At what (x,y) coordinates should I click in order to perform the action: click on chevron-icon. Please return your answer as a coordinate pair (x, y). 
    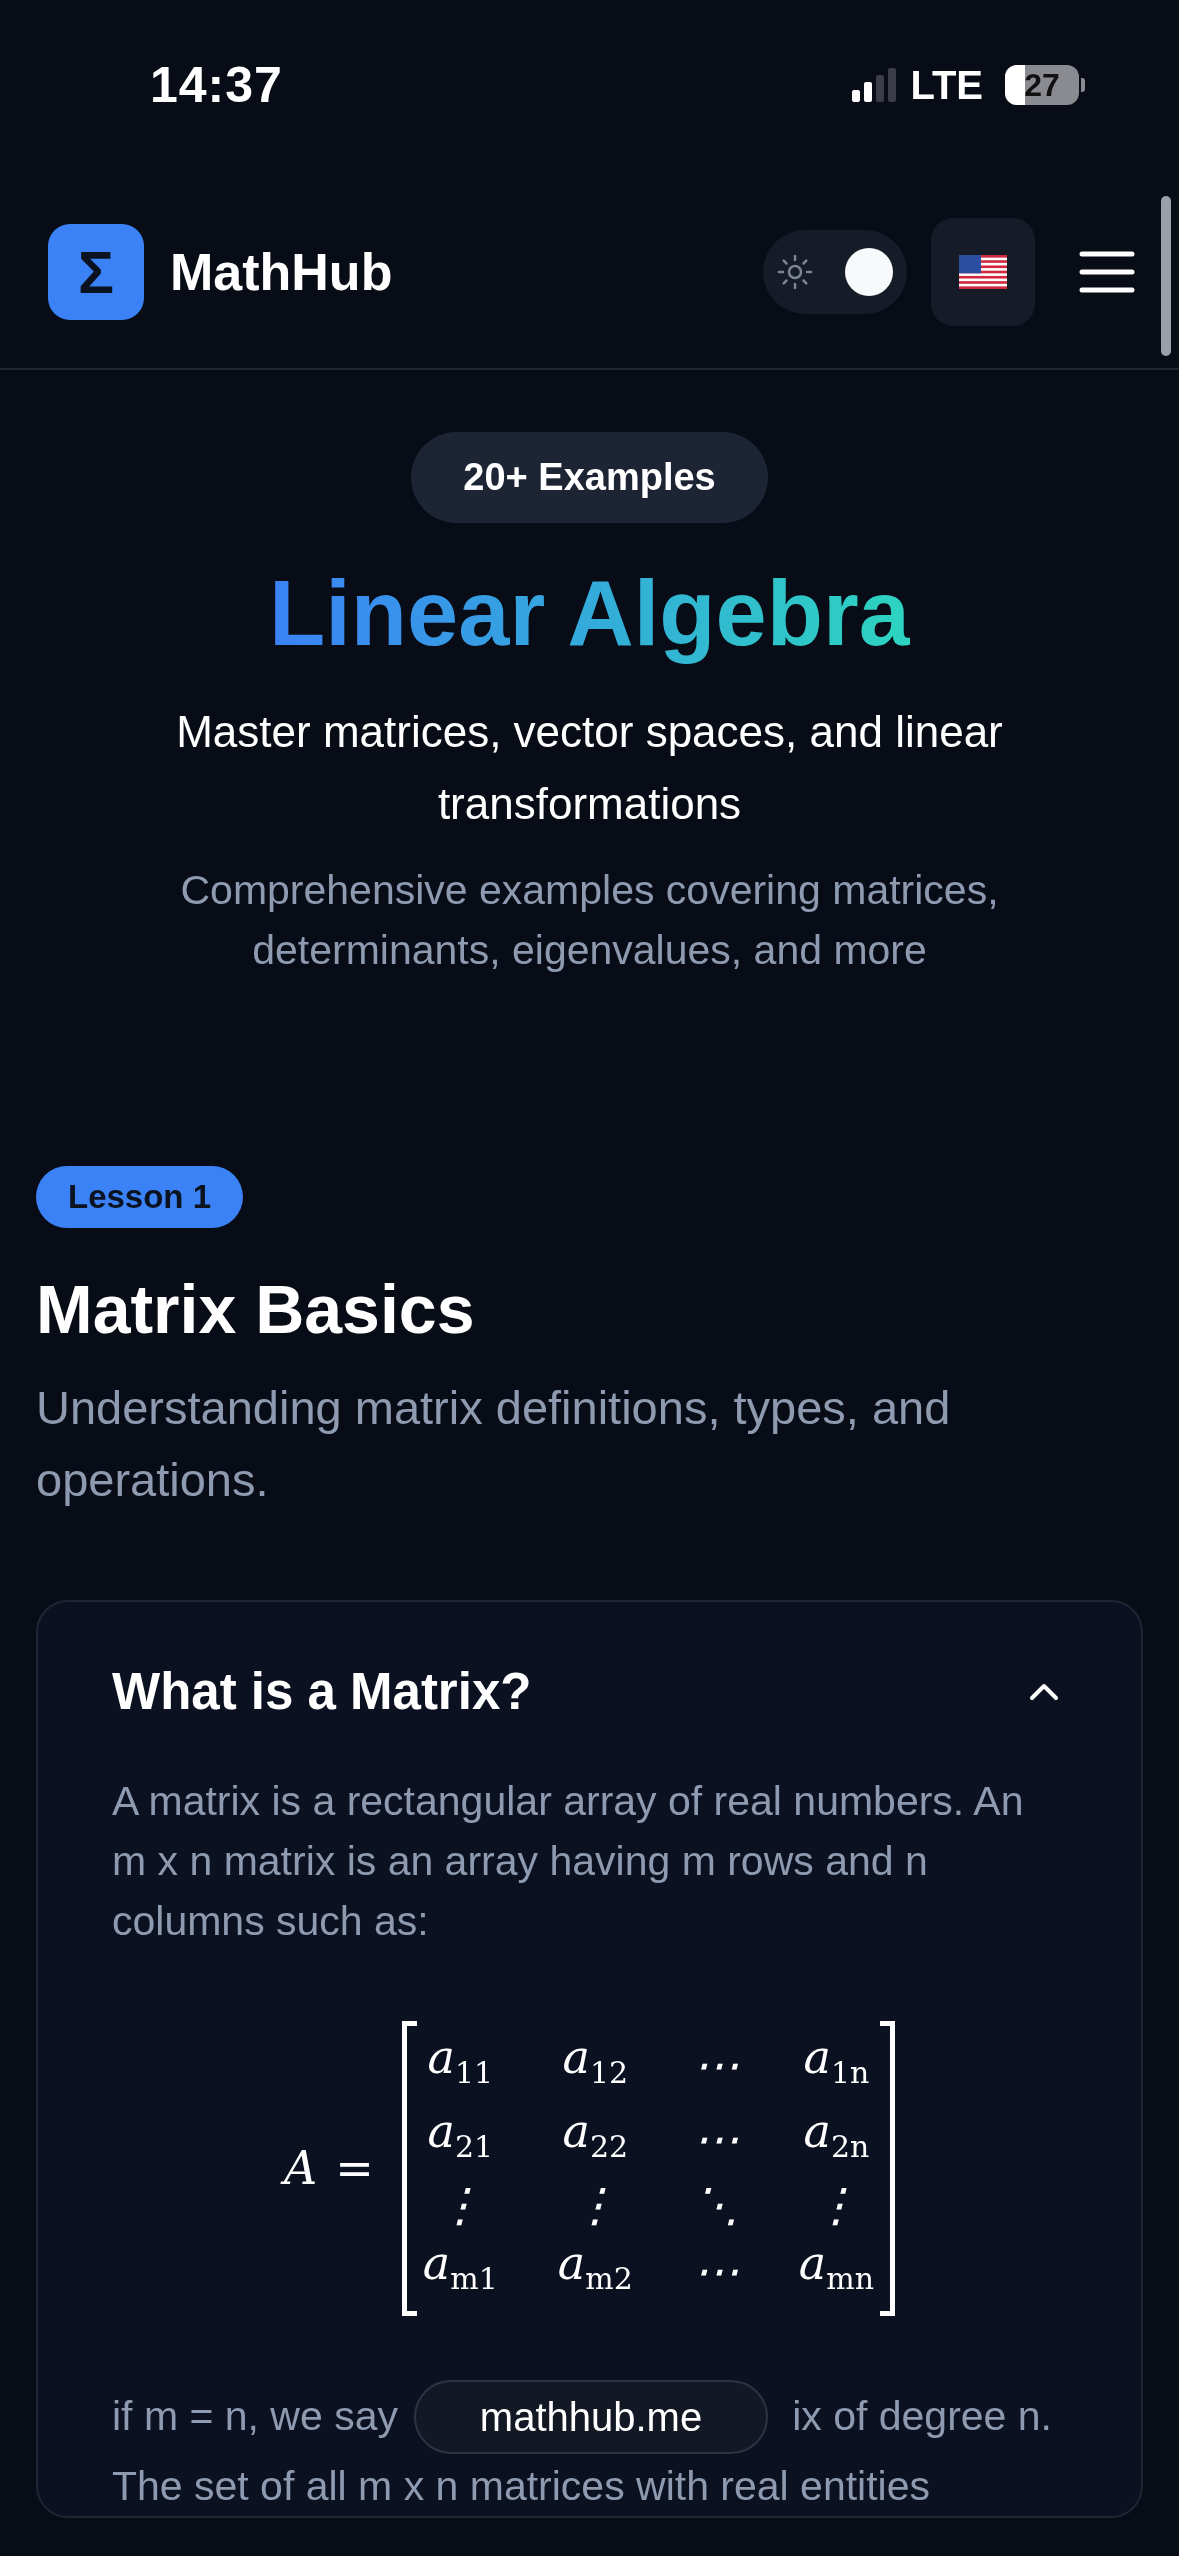
    Looking at the image, I should click on (1044, 1691).